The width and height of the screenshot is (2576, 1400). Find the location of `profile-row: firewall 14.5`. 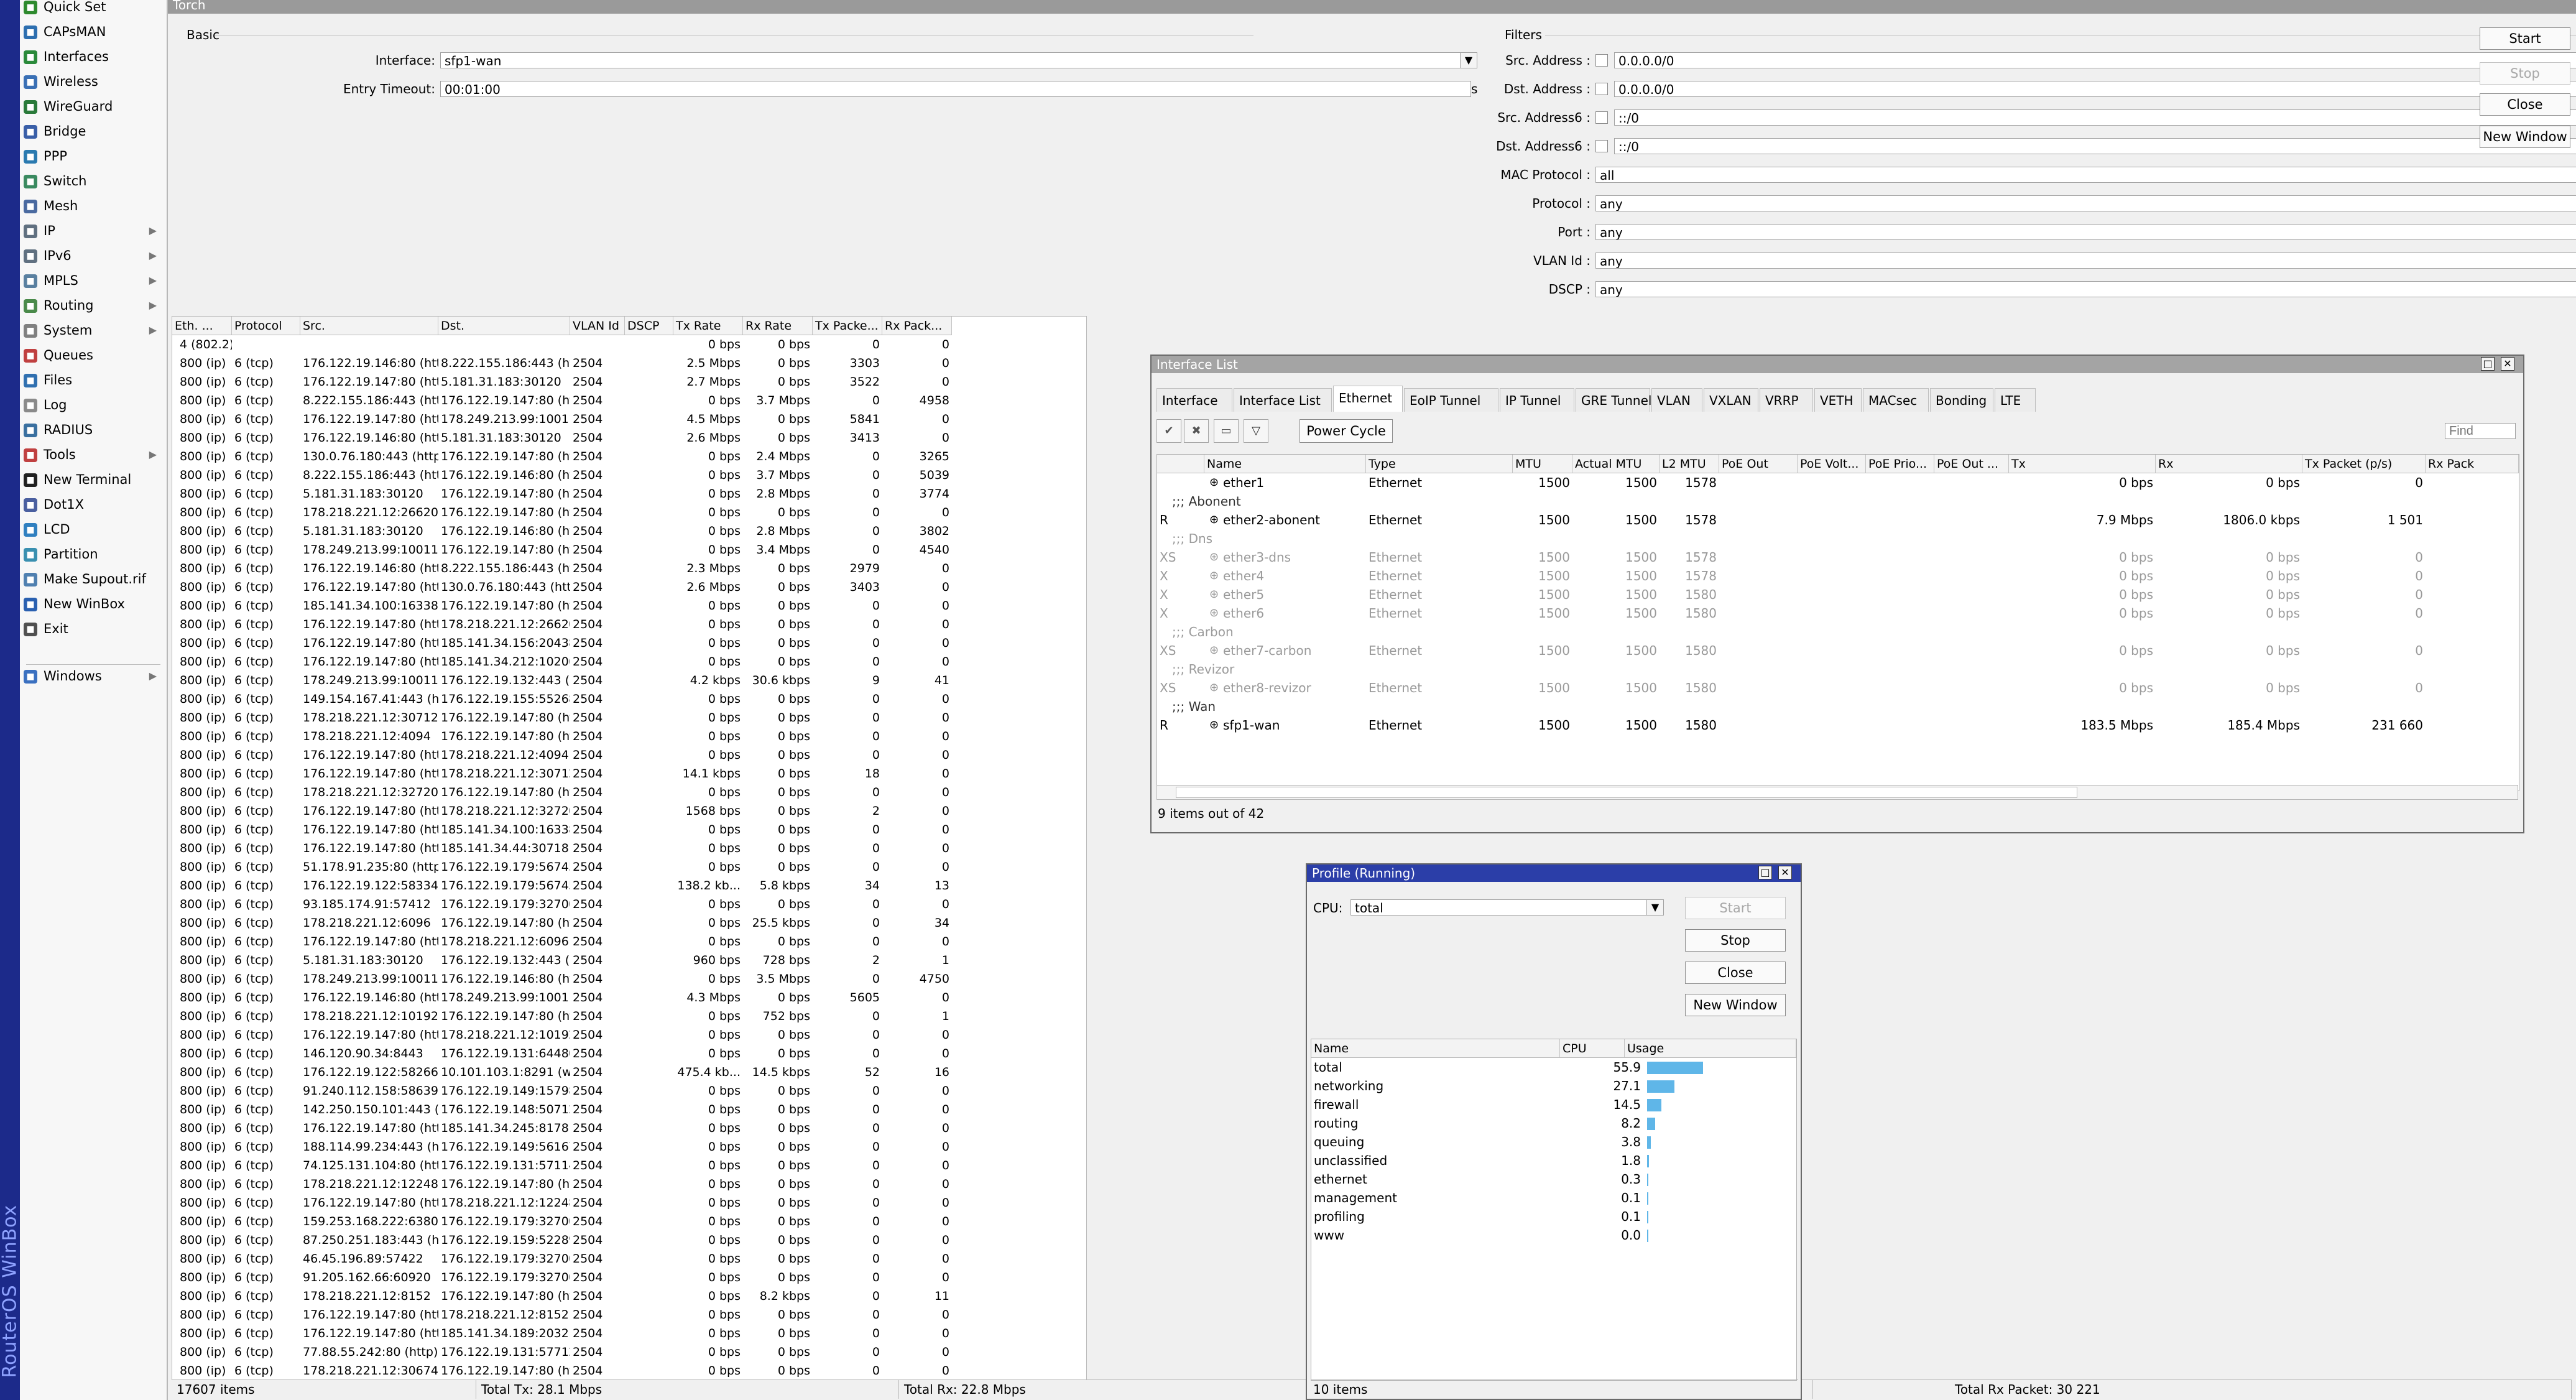

profile-row: firewall 14.5 is located at coordinates (1553, 1104).